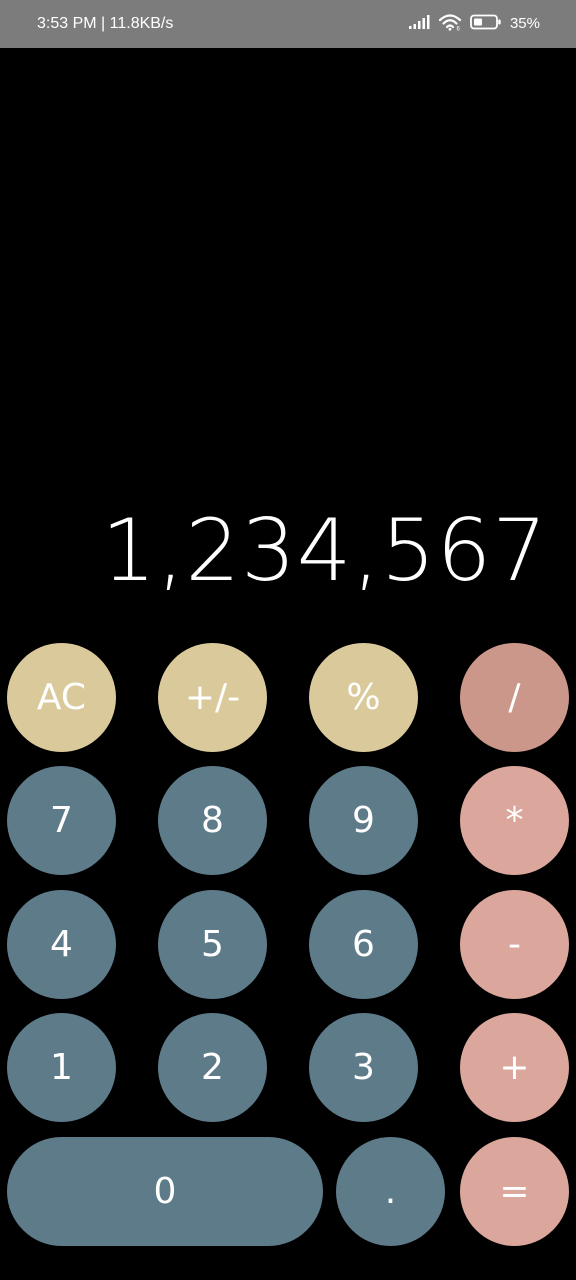 The width and height of the screenshot is (576, 1280). Describe the element at coordinates (363, 697) in the screenshot. I see `percent-button: %` at that location.